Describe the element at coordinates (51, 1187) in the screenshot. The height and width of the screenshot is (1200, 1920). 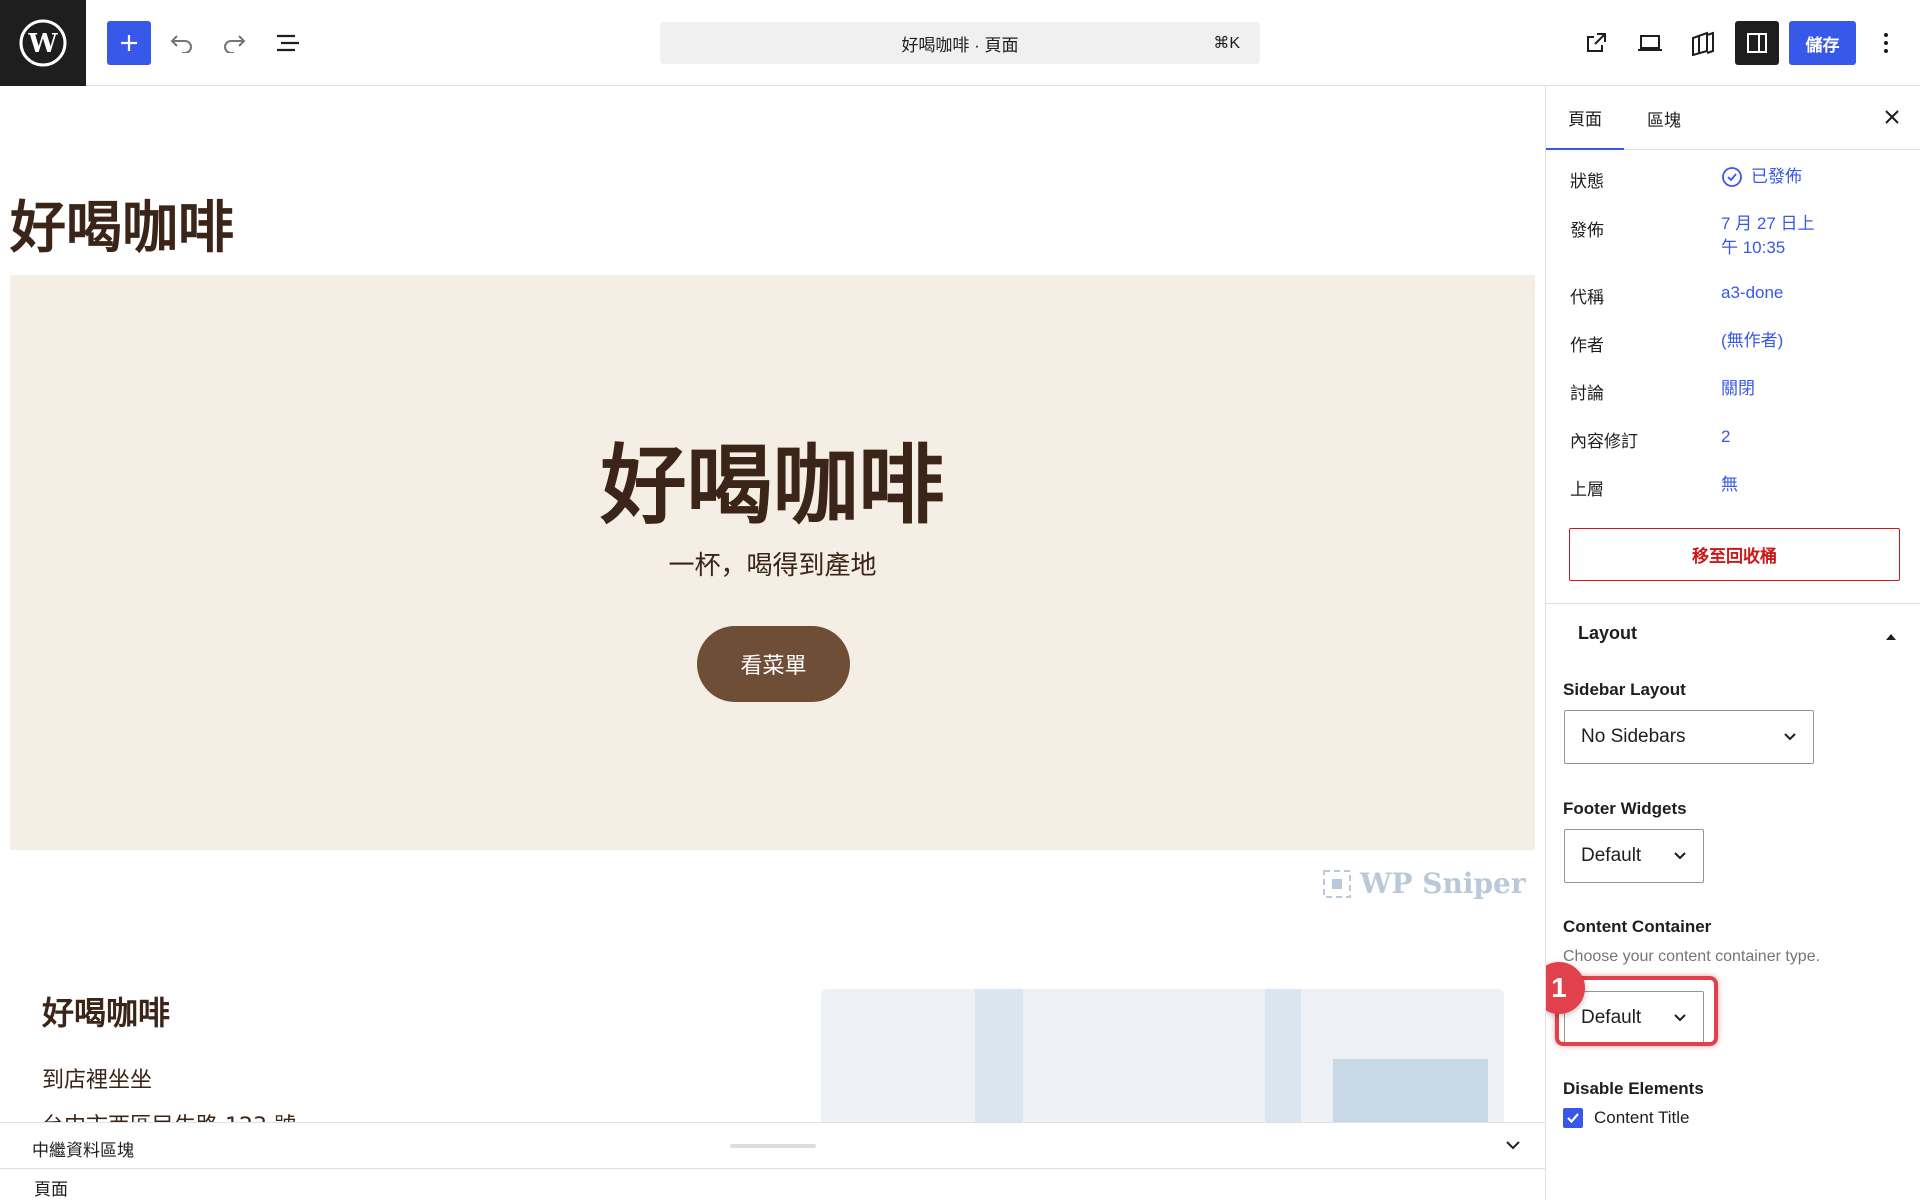
I see `breadcrumb-item: 頁面` at that location.